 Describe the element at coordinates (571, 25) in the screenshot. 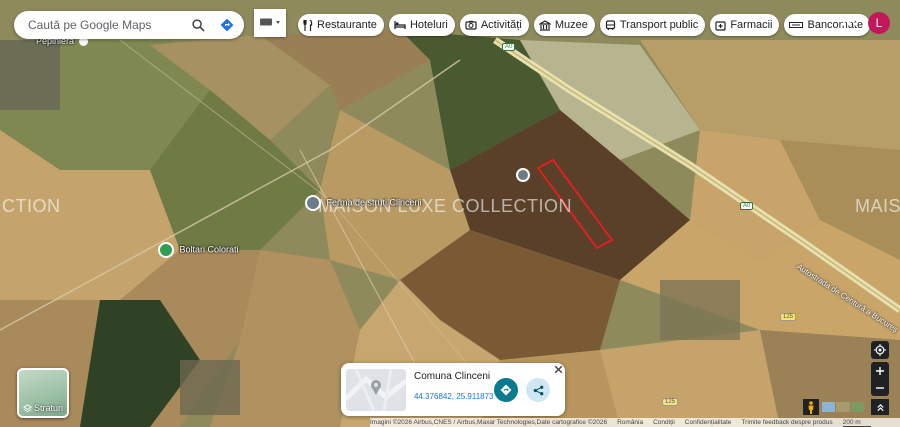

I see `chip-label: Muzee` at that location.